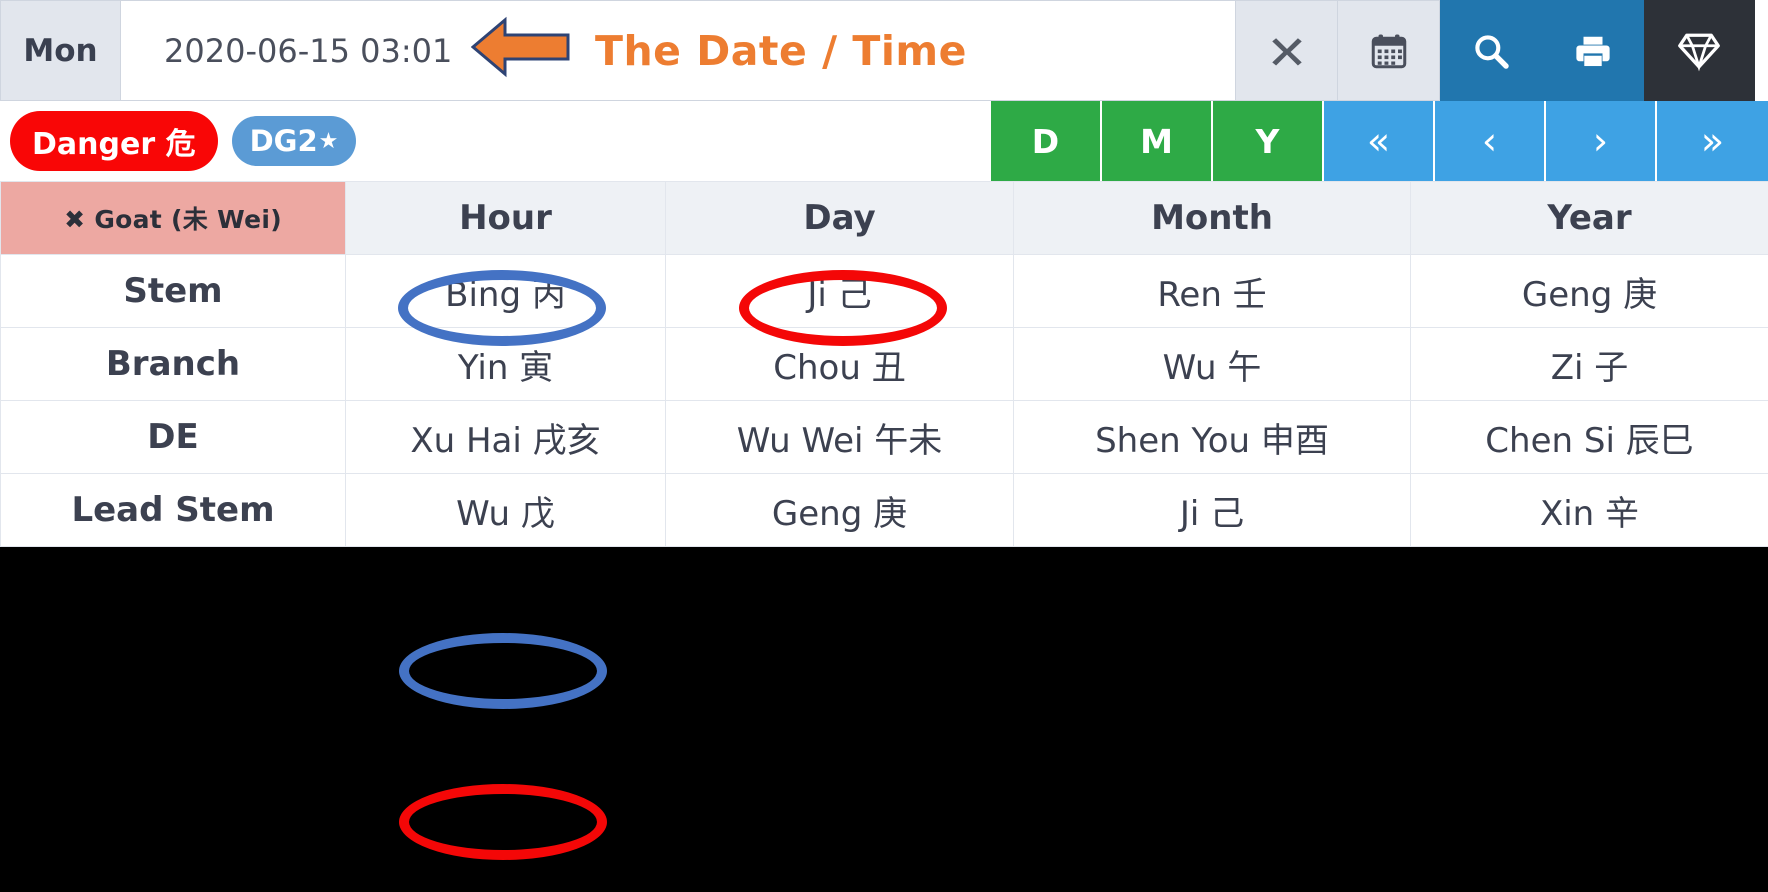 The width and height of the screenshot is (1768, 892). What do you see at coordinates (520, 51) in the screenshot?
I see `left-arrow-icon` at bounding box center [520, 51].